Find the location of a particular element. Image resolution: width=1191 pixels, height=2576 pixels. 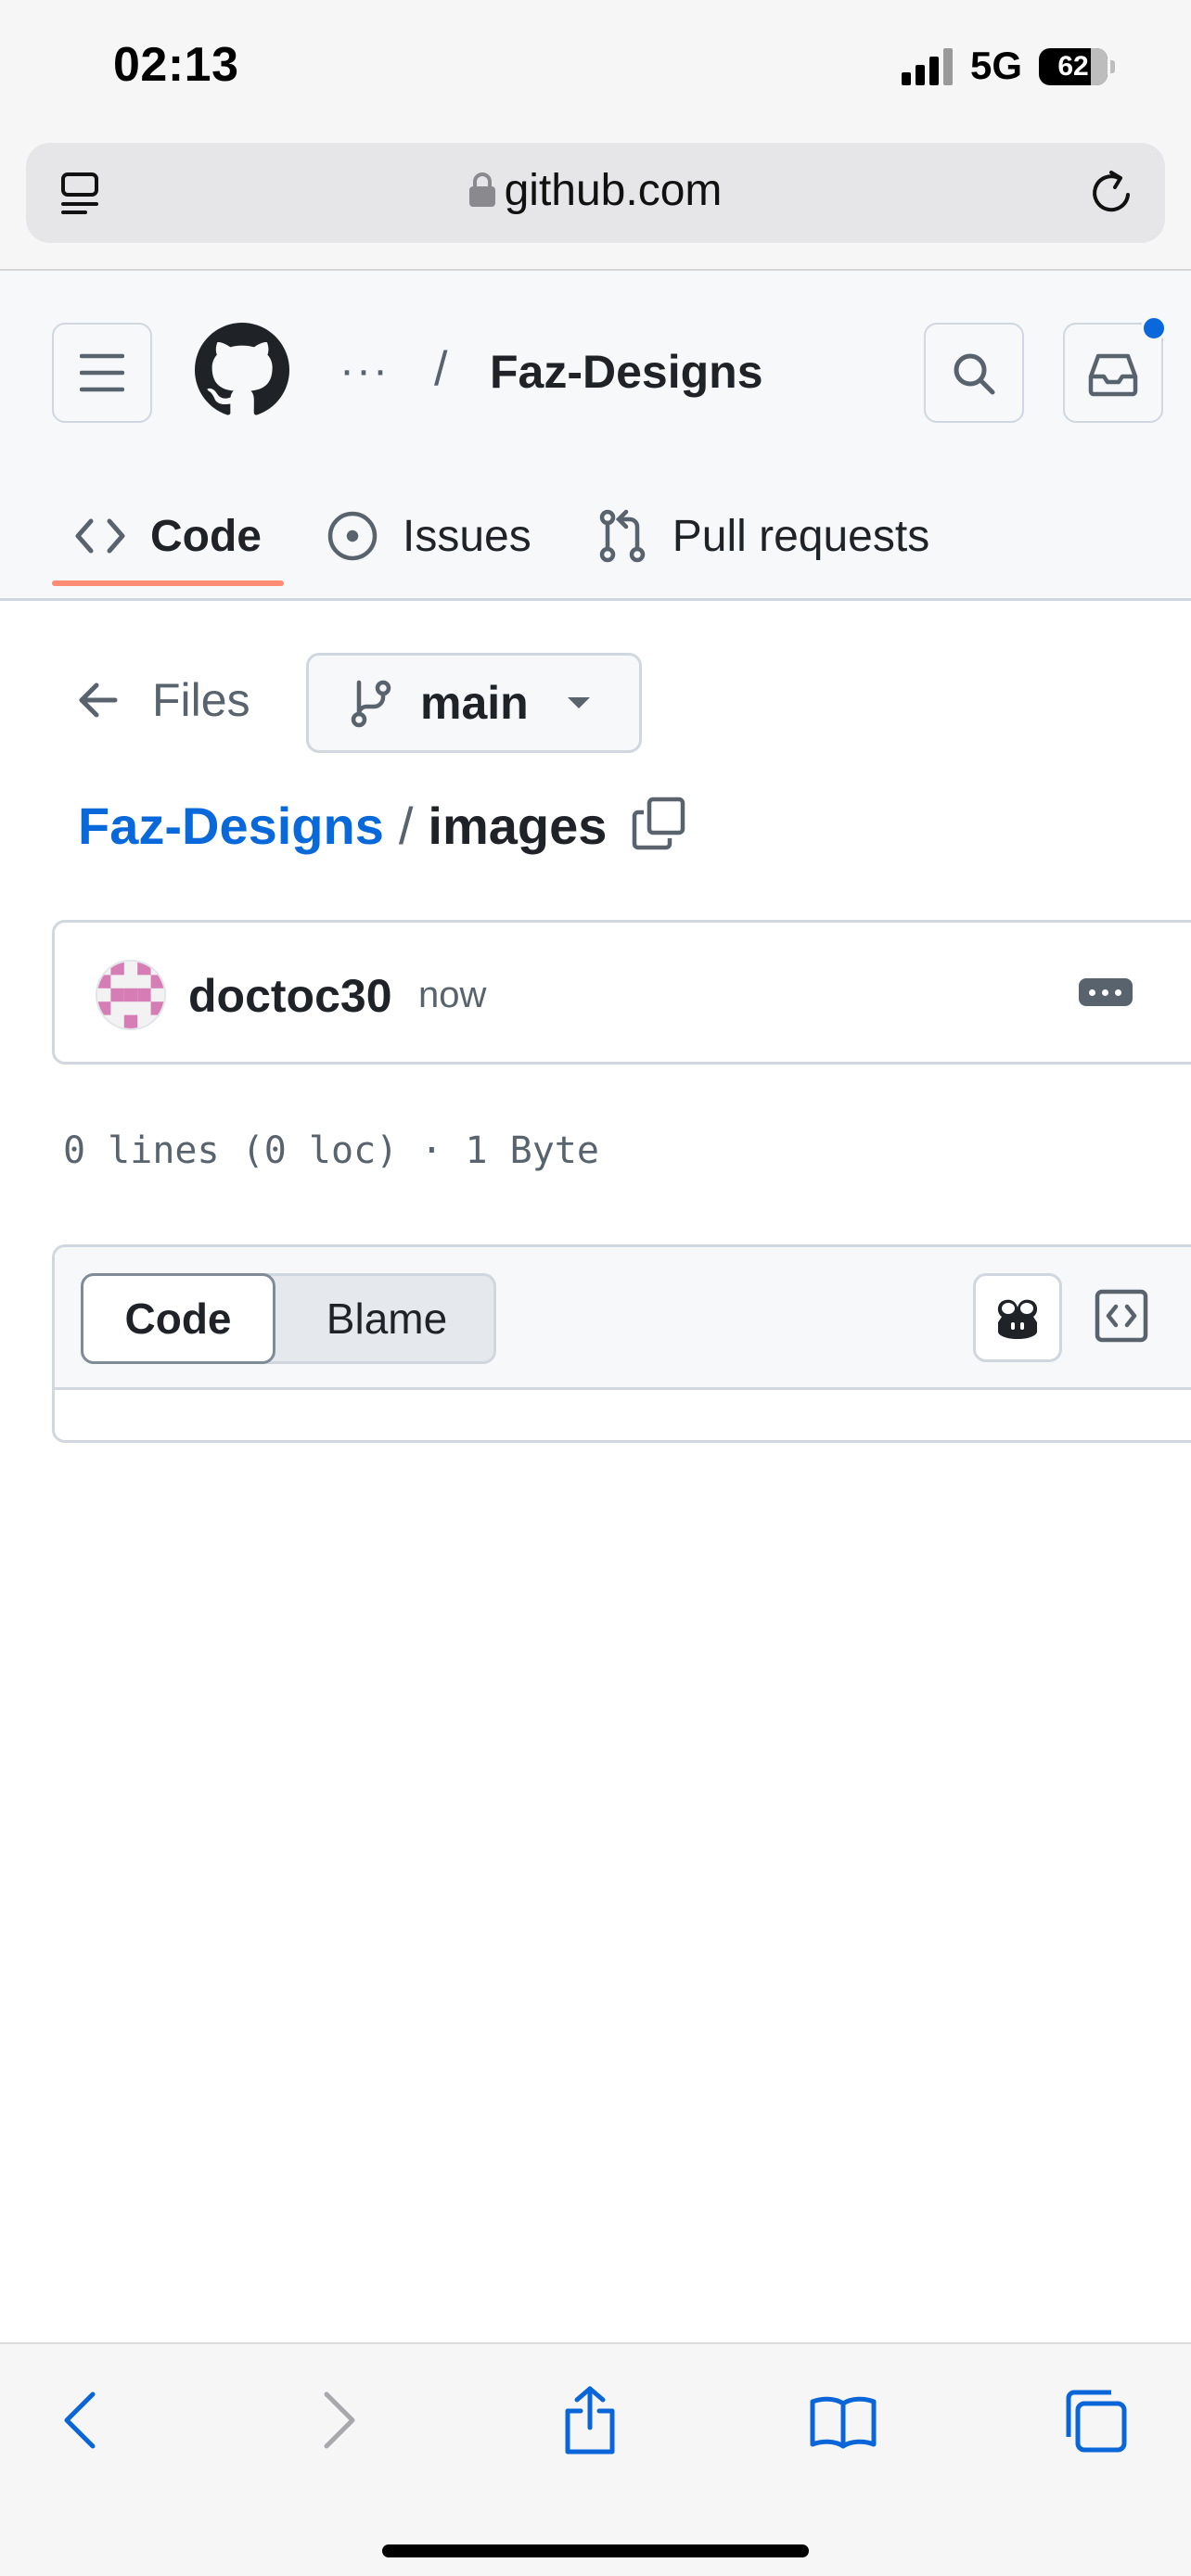

files-back-button: Files is located at coordinates (164, 700).